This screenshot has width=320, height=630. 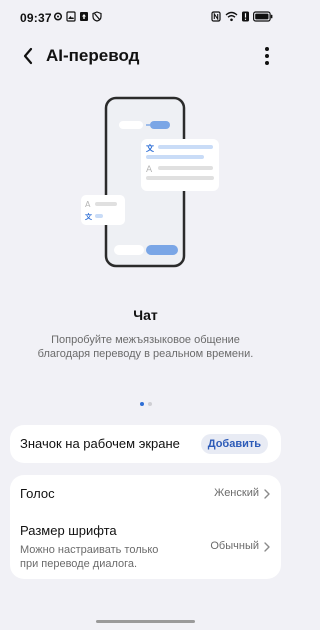 I want to click on image-icon, so click(x=71, y=16).